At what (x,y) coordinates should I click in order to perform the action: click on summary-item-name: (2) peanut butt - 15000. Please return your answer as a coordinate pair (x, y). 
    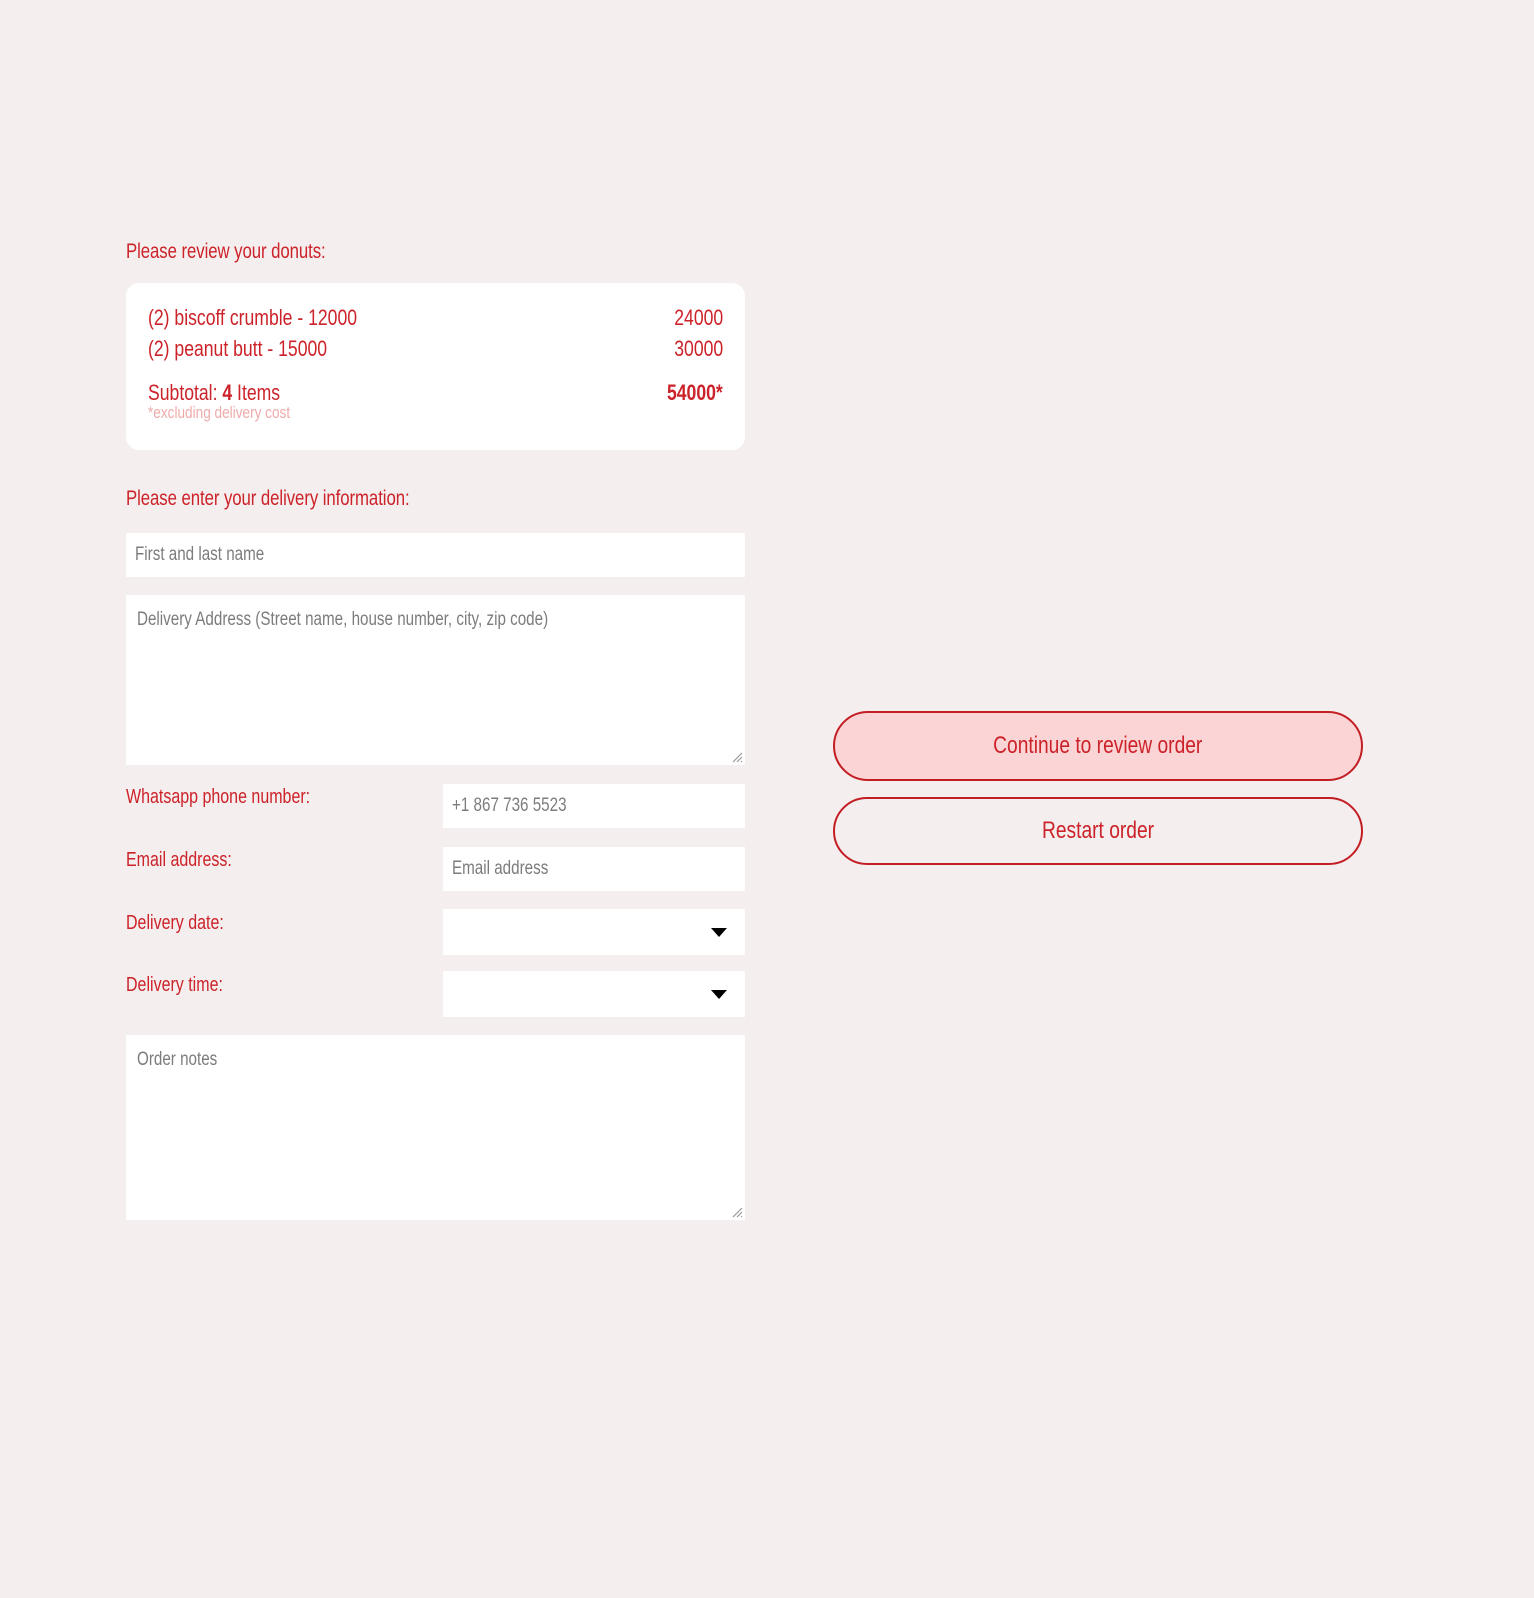
    Looking at the image, I should click on (238, 348).